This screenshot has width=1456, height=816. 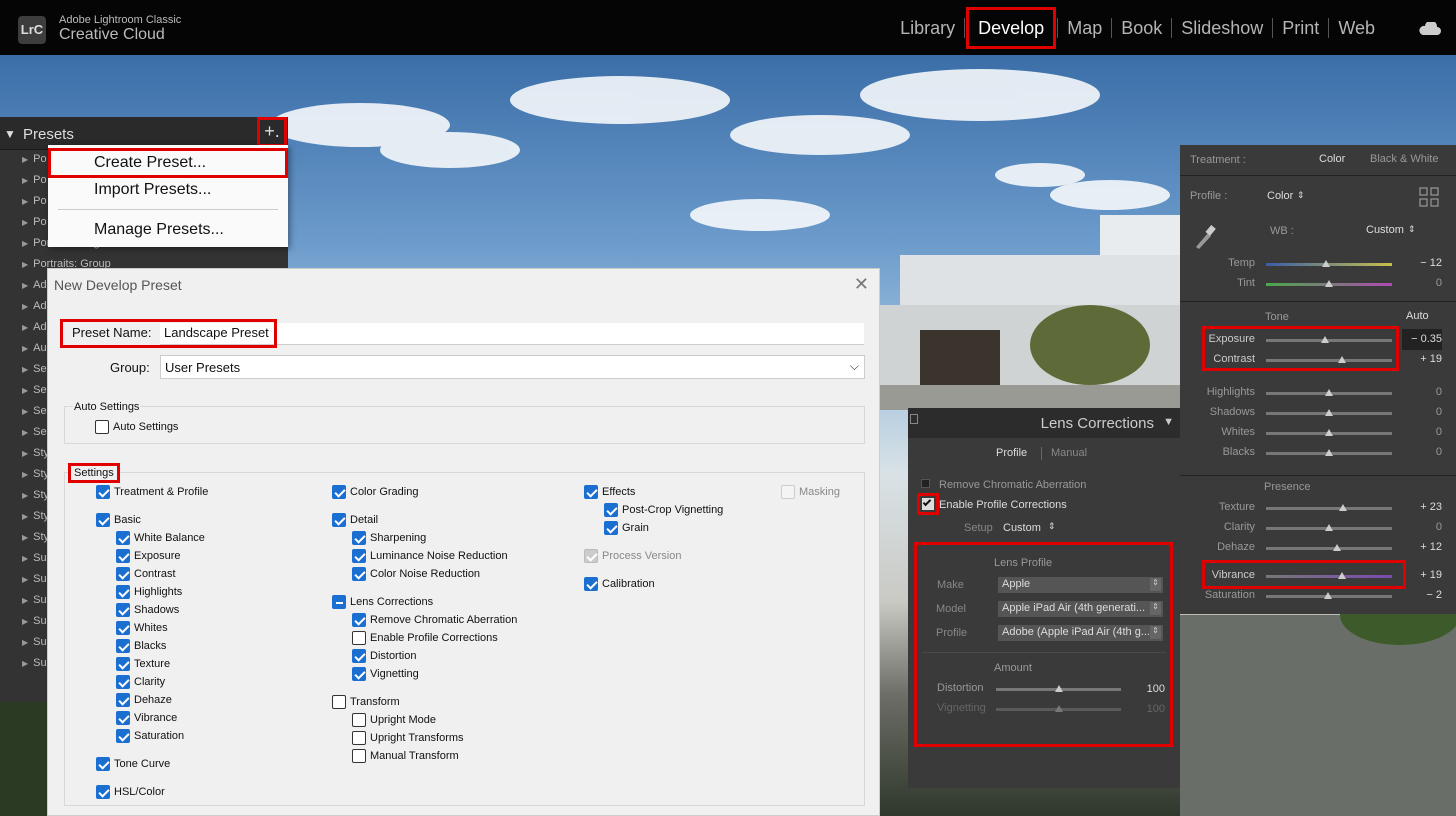 I want to click on checkbox-hsl-color: HSL/Color, so click(x=130, y=792).